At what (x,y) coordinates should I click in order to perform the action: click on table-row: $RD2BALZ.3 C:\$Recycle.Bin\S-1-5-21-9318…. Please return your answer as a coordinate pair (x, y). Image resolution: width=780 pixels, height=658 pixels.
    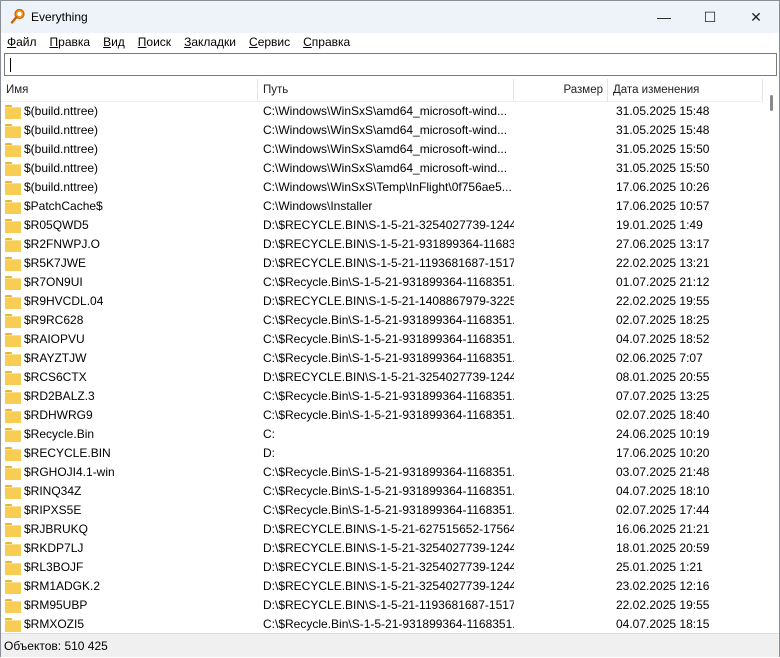
    Looking at the image, I should click on (382, 396).